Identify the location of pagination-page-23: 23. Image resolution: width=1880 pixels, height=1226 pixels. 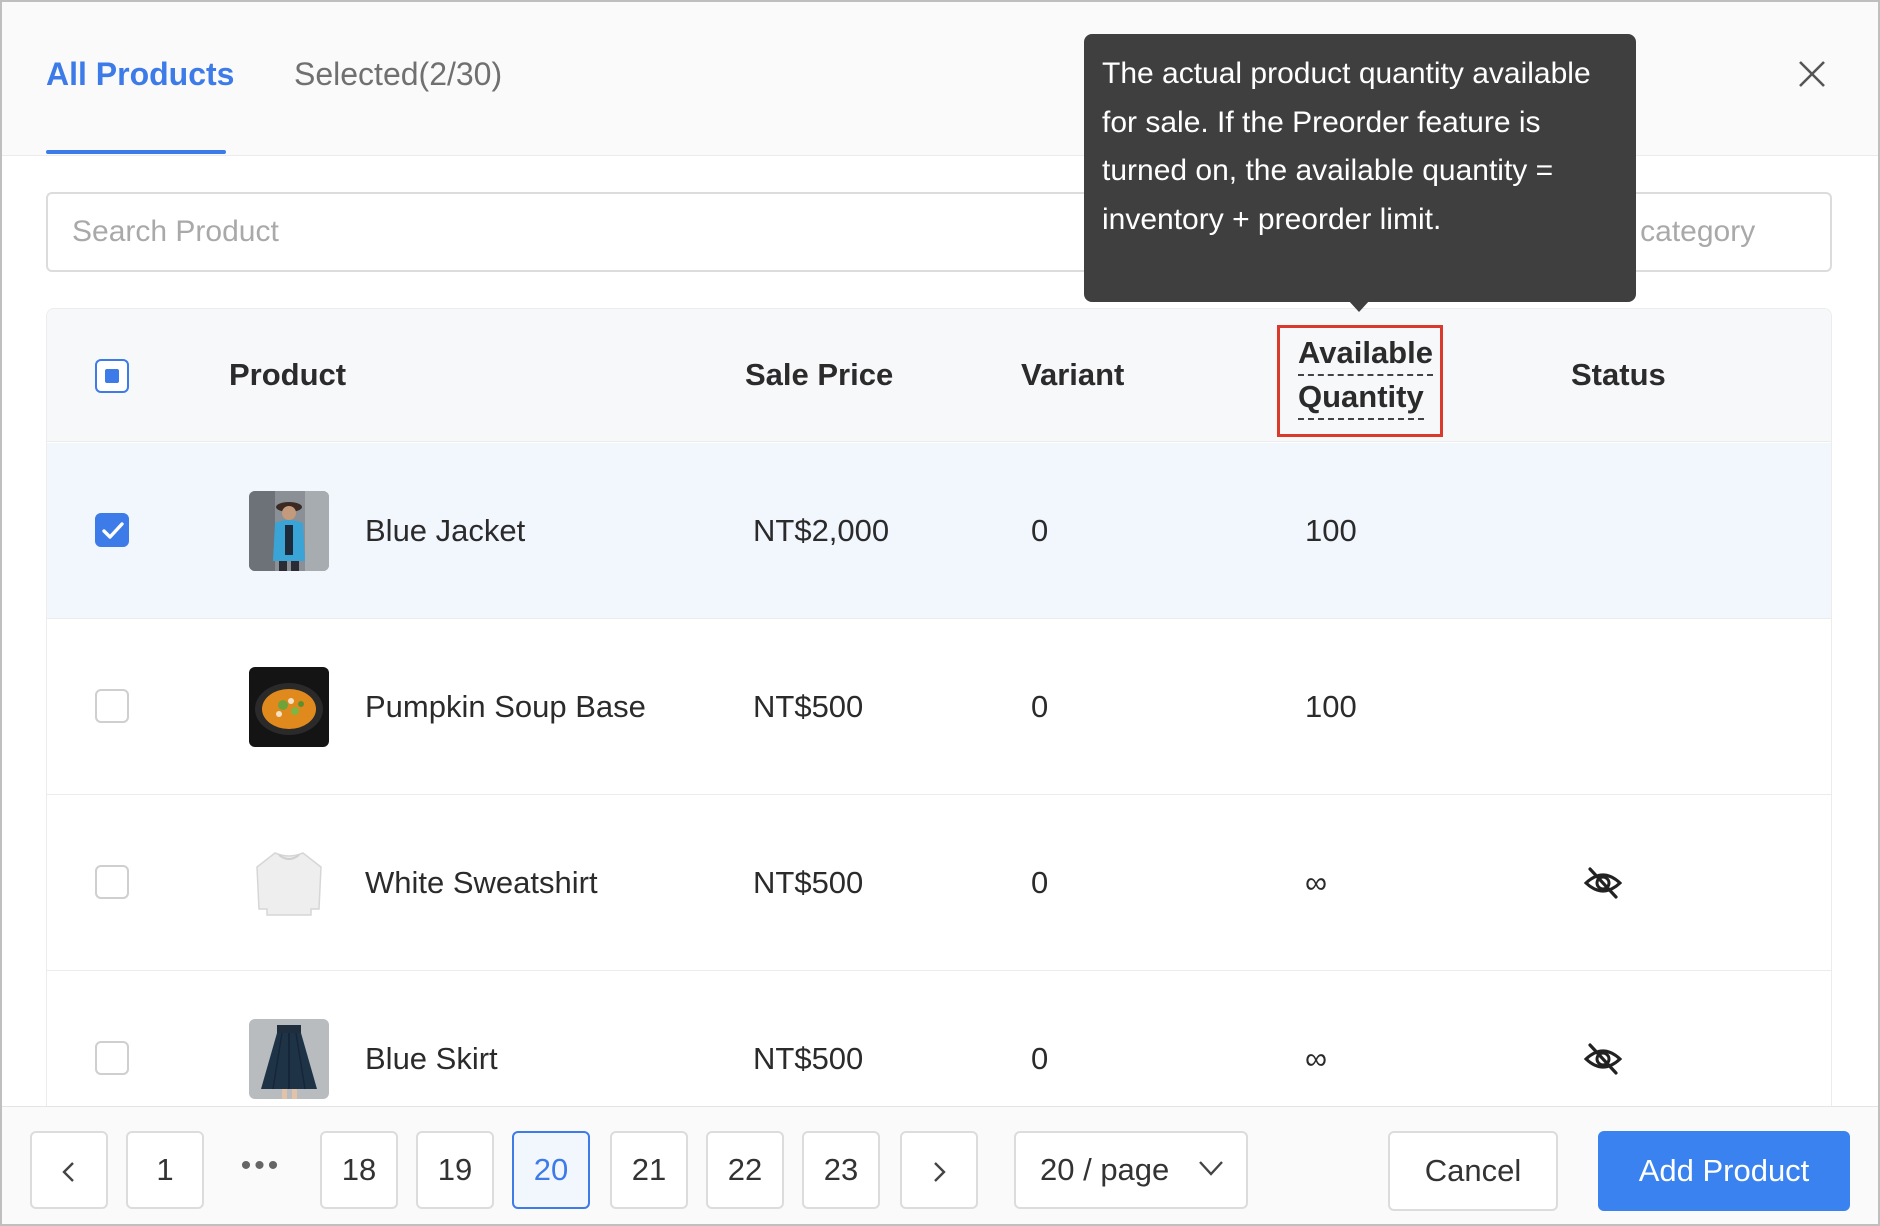
(841, 1170).